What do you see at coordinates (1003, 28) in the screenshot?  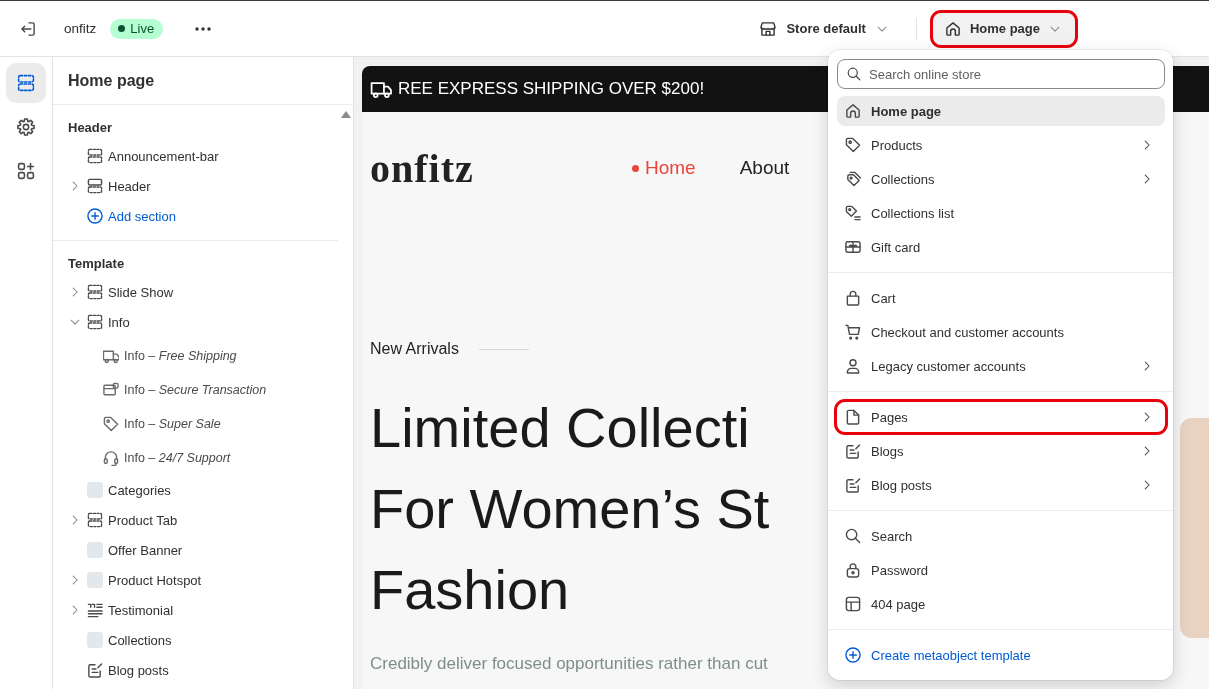 I see `page-selector: Home page` at bounding box center [1003, 28].